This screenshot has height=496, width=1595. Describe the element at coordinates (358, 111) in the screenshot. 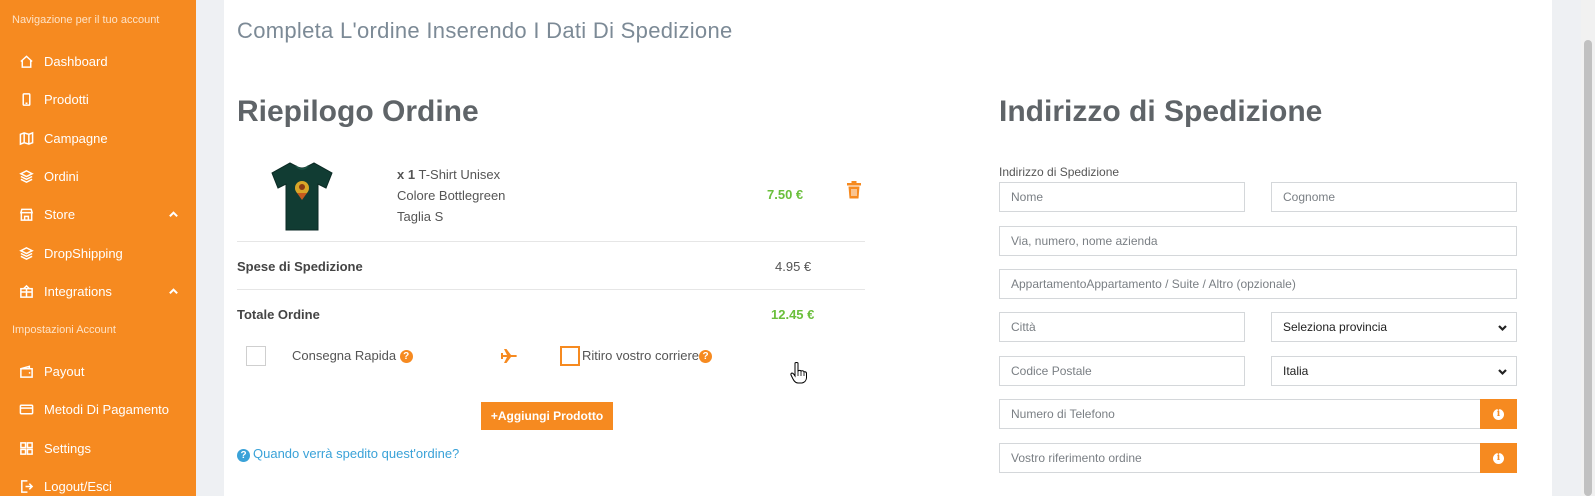

I see `summary-heading: Riepilogo Ordine` at that location.